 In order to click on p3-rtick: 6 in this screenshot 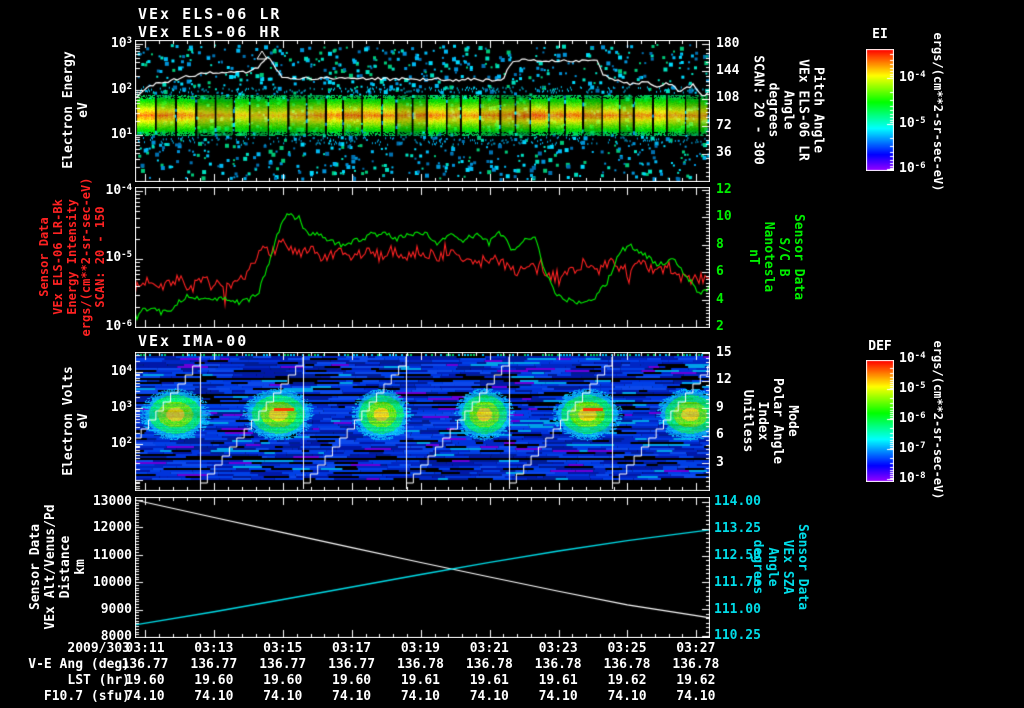, I will do `click(720, 434)`.